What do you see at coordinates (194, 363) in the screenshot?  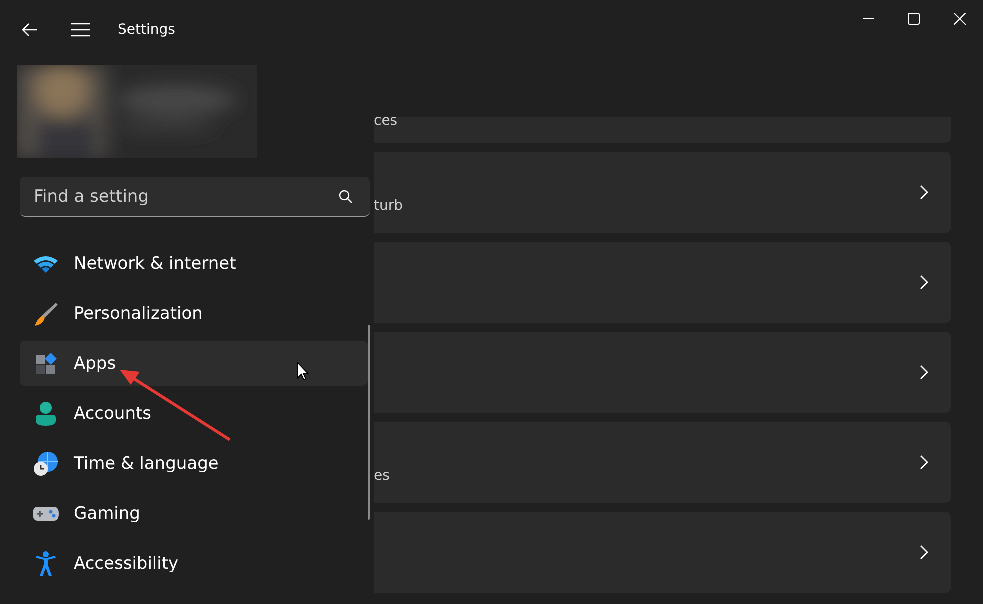 I see `nav-item: Apps` at bounding box center [194, 363].